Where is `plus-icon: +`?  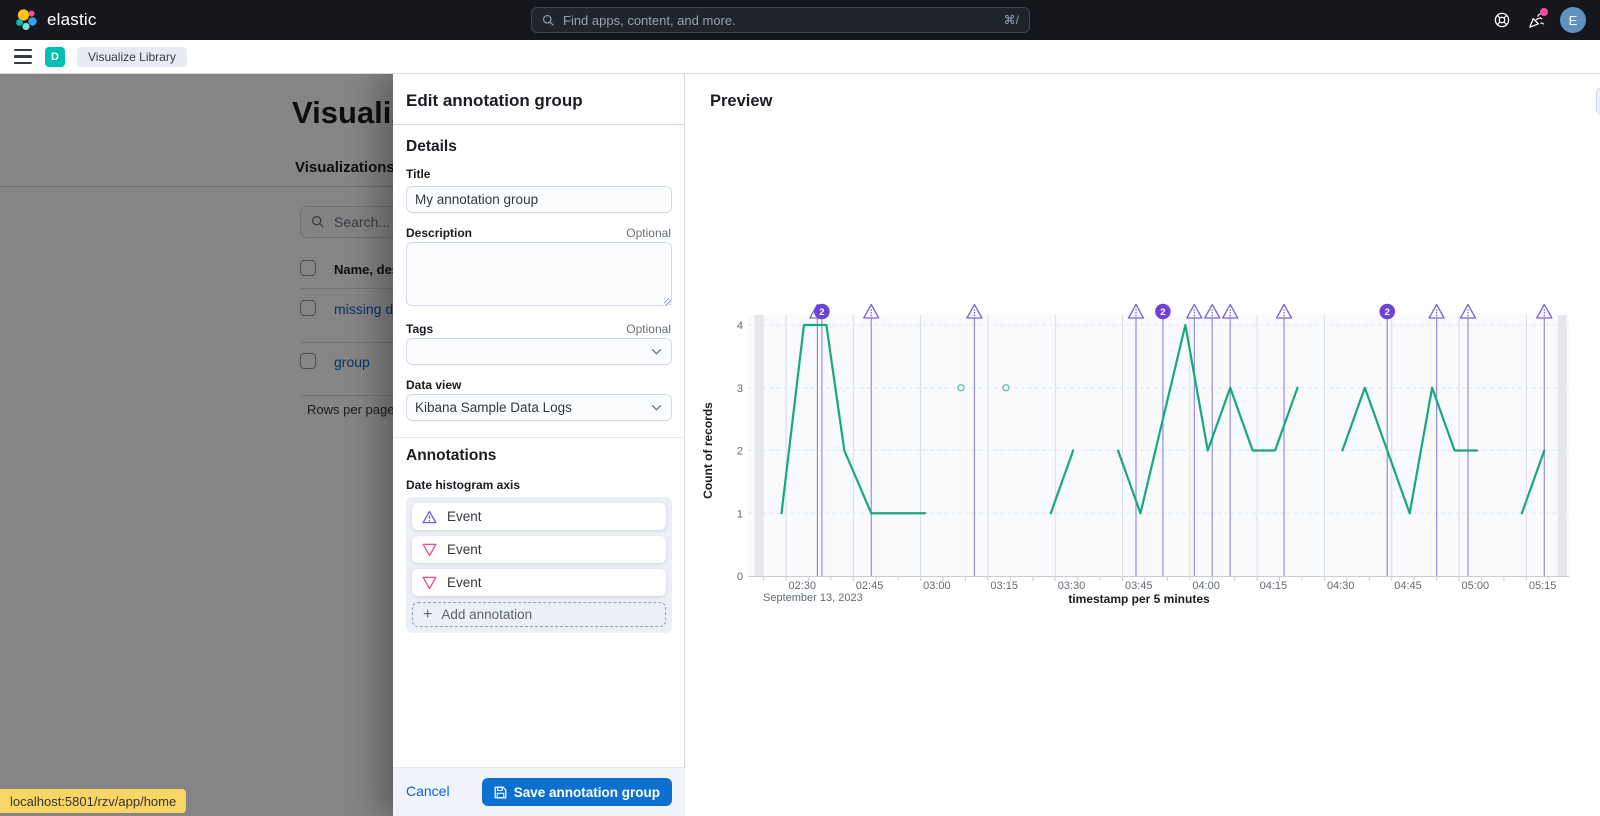 plus-icon: + is located at coordinates (428, 614).